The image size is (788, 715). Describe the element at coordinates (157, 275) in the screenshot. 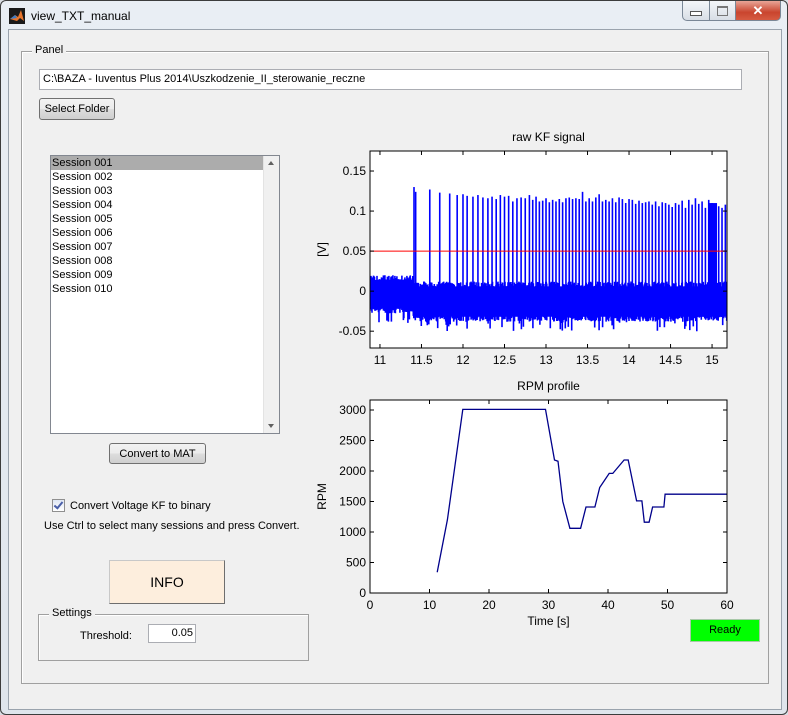

I see `session-list-item: Session 009` at that location.